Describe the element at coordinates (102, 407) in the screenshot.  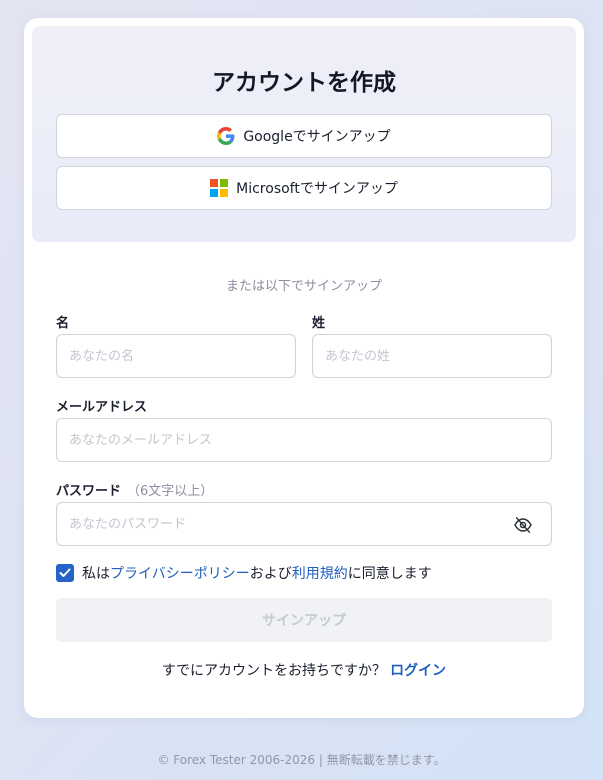
I see `email-label: メールアドレス` at that location.